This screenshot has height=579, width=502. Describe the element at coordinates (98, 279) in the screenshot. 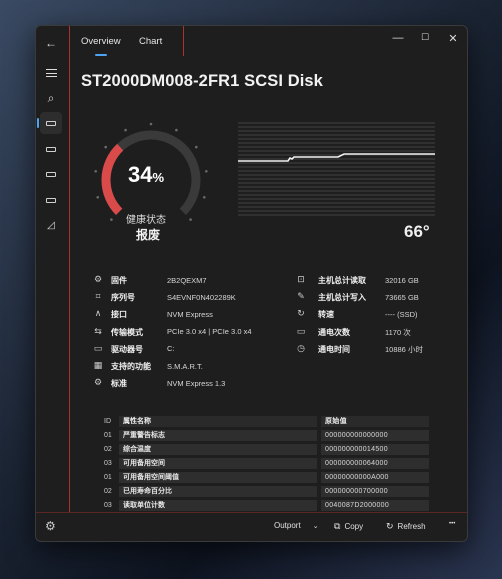

I see `chip-icon: ⚙` at that location.